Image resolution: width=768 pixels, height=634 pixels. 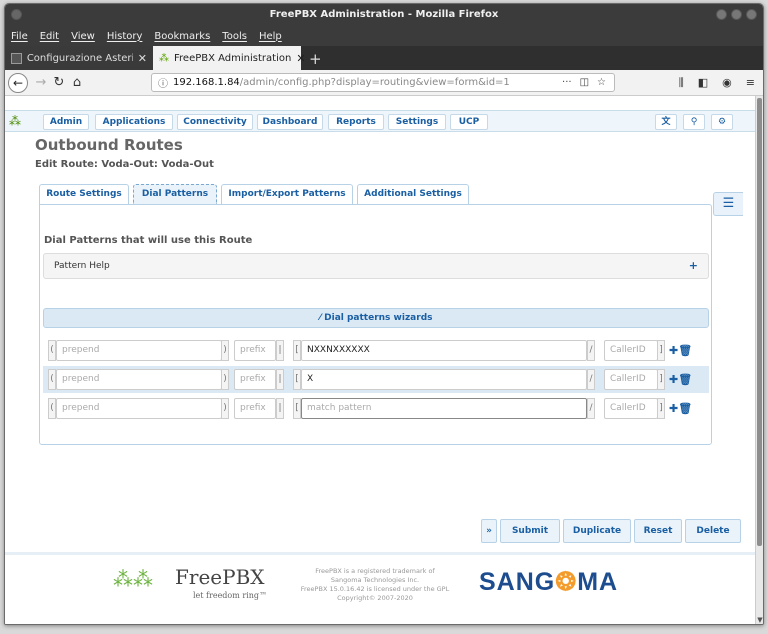 What do you see at coordinates (84, 194) in the screenshot?
I see `tab-route-settings: Route Settings` at bounding box center [84, 194].